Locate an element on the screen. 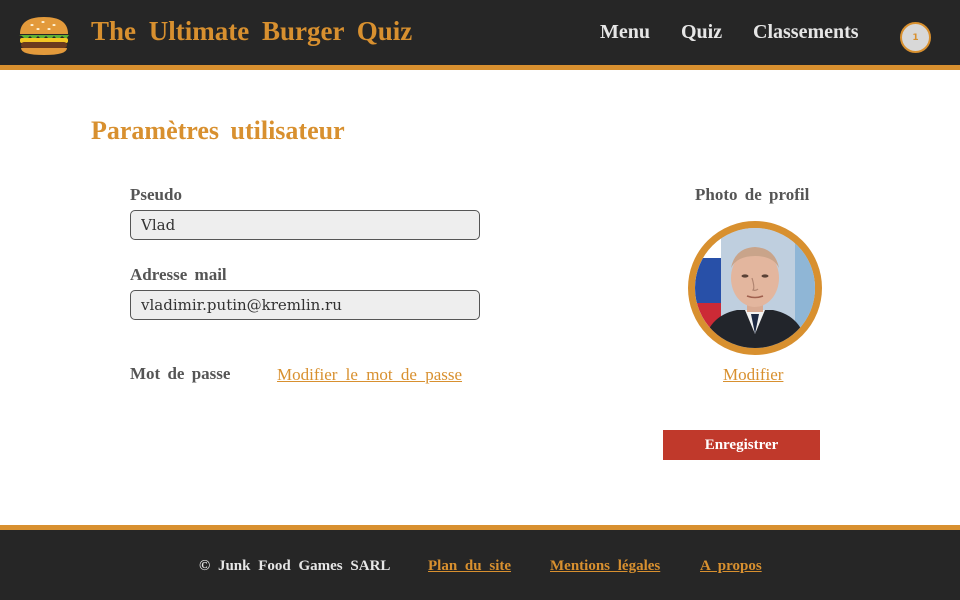 The width and height of the screenshot is (960, 600). password-label: Mot de passe is located at coordinates (180, 373).